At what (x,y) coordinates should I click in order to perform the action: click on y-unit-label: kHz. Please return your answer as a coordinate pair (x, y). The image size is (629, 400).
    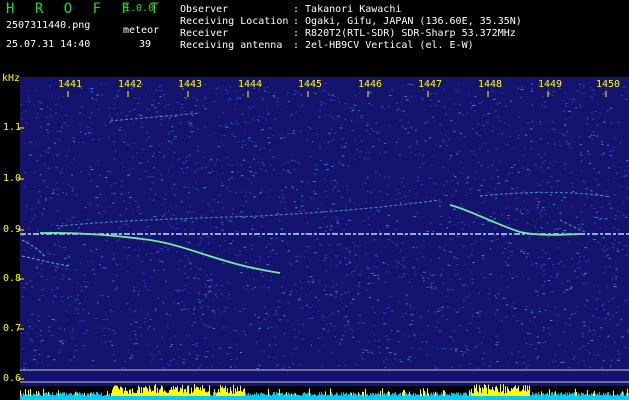
    Looking at the image, I should click on (11, 78).